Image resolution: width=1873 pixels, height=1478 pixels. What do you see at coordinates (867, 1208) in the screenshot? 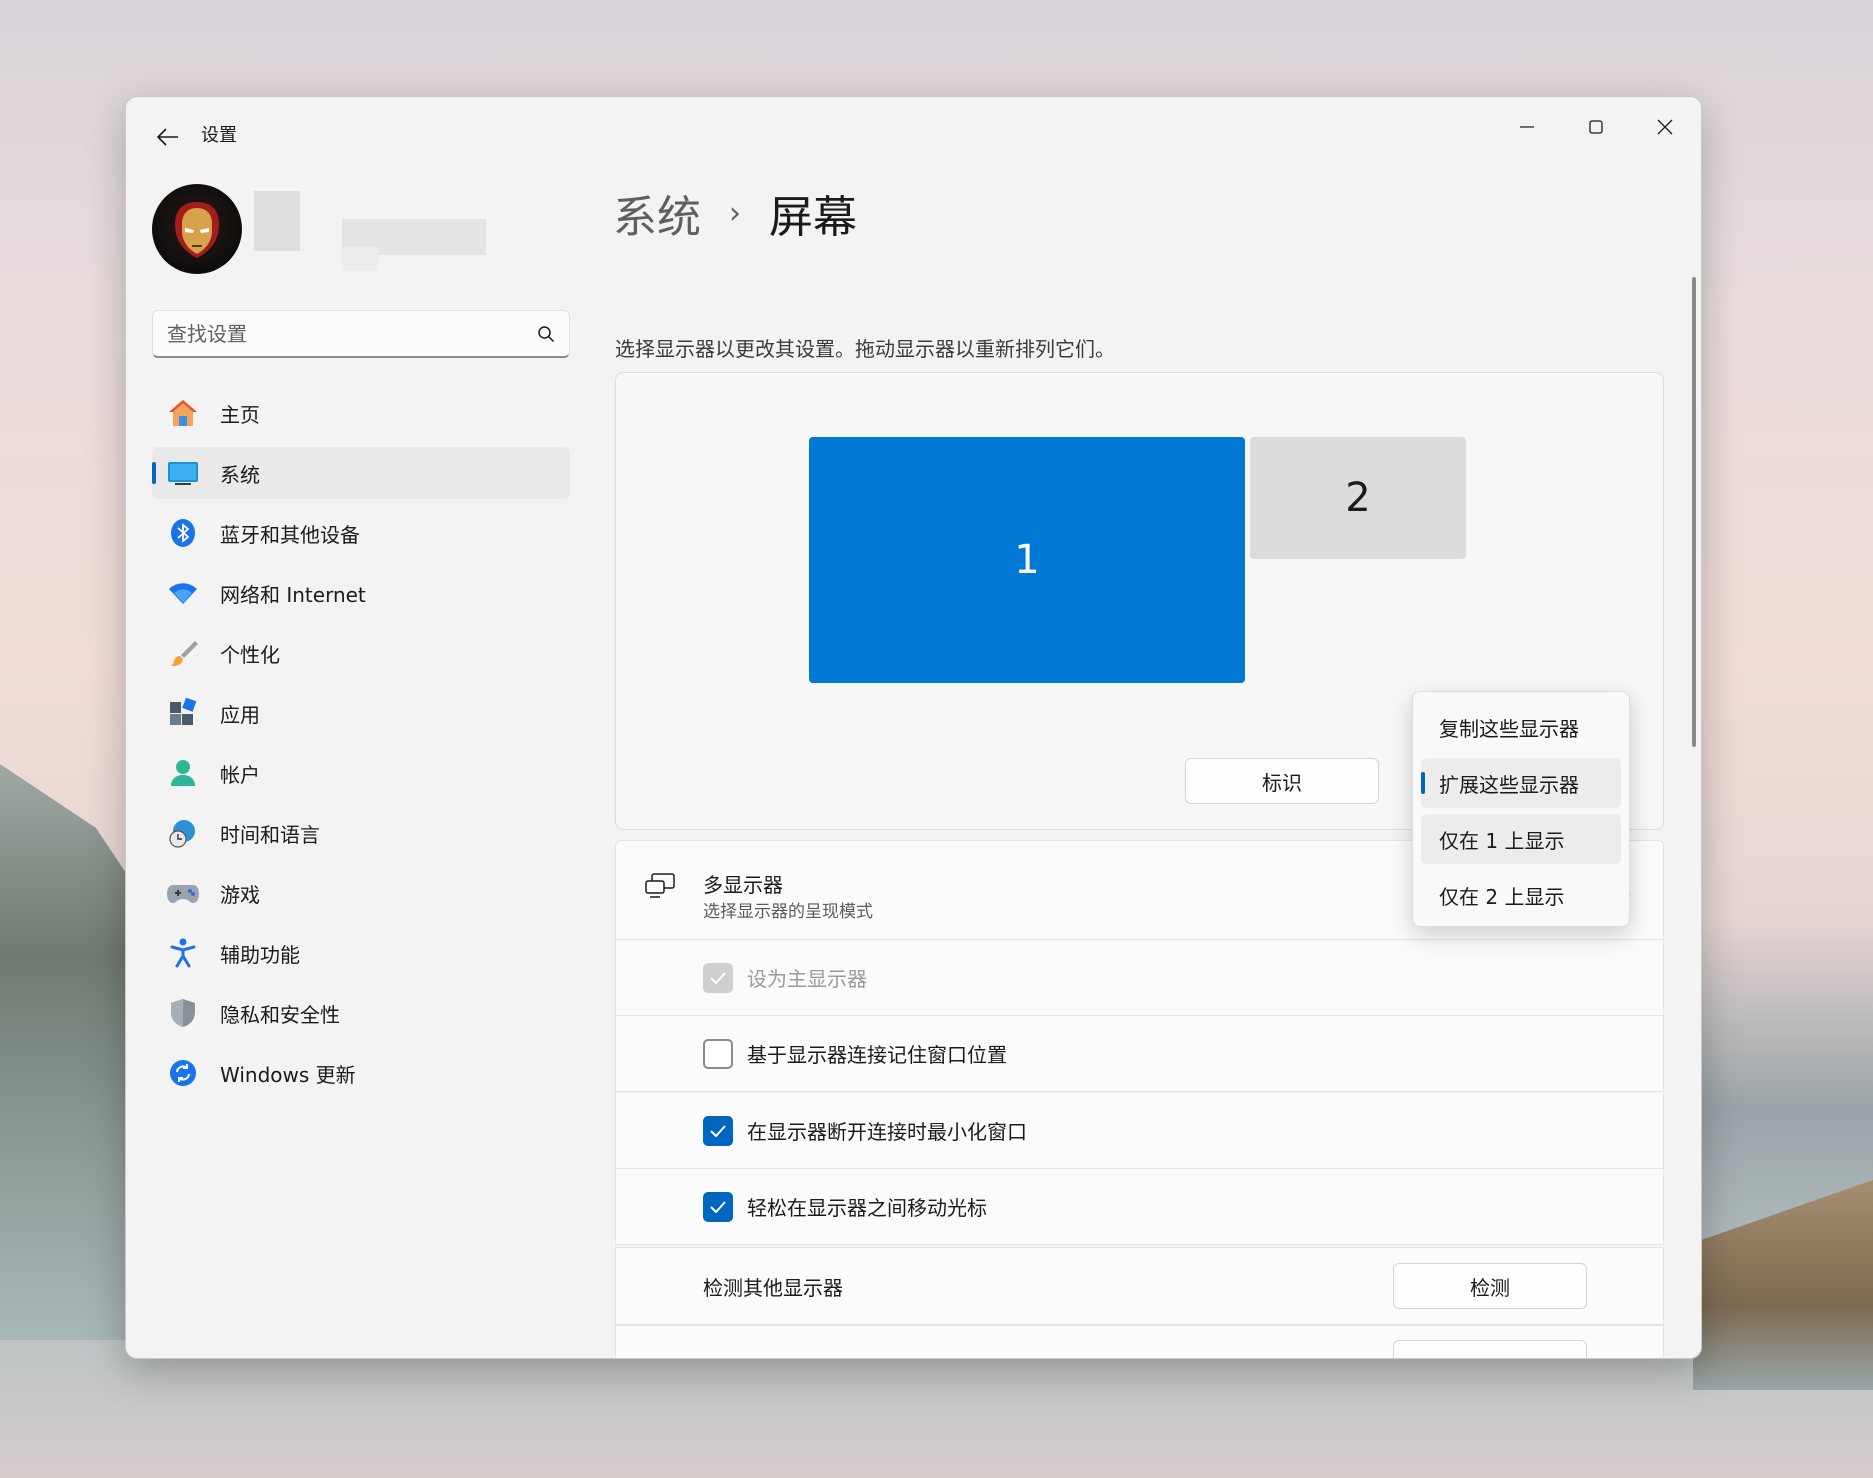
I see `cursor-move-label: 轻松在显示器之间移动光标` at bounding box center [867, 1208].